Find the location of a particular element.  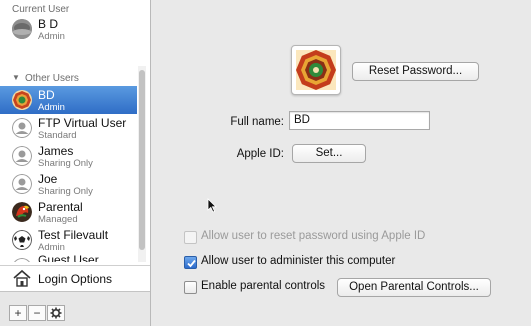

user-name: Test Filevault is located at coordinates (73, 235).